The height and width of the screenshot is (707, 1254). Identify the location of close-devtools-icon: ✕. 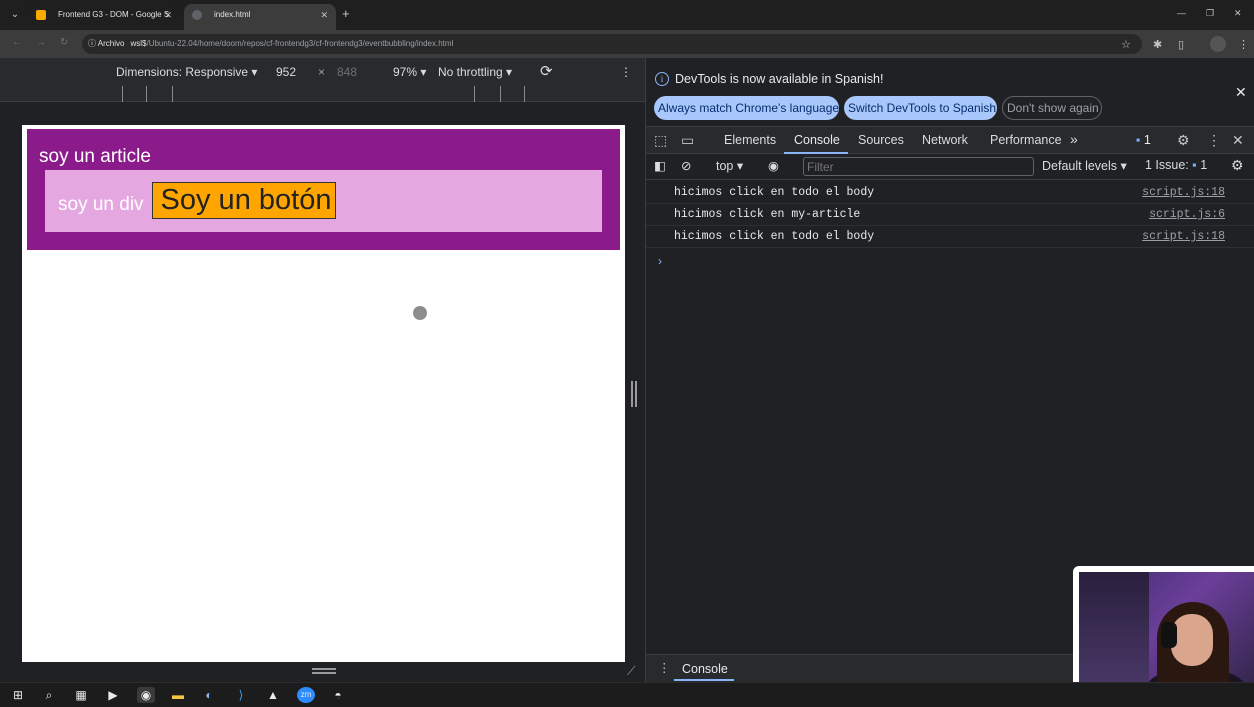
(1238, 140).